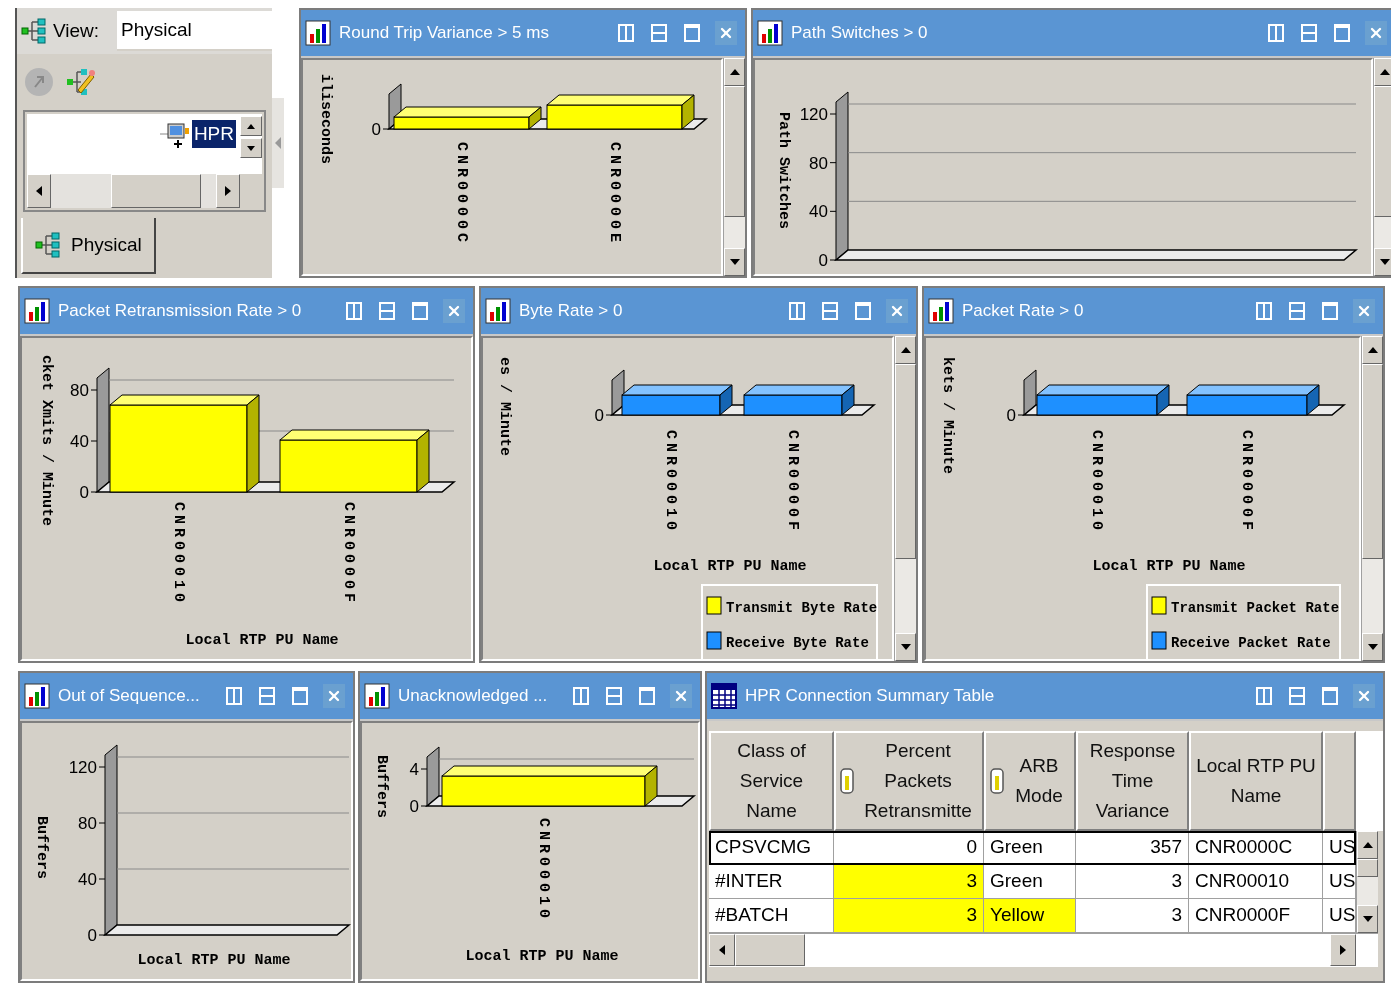  What do you see at coordinates (1132, 781) in the screenshot?
I see `column-header: Response Time Variance` at bounding box center [1132, 781].